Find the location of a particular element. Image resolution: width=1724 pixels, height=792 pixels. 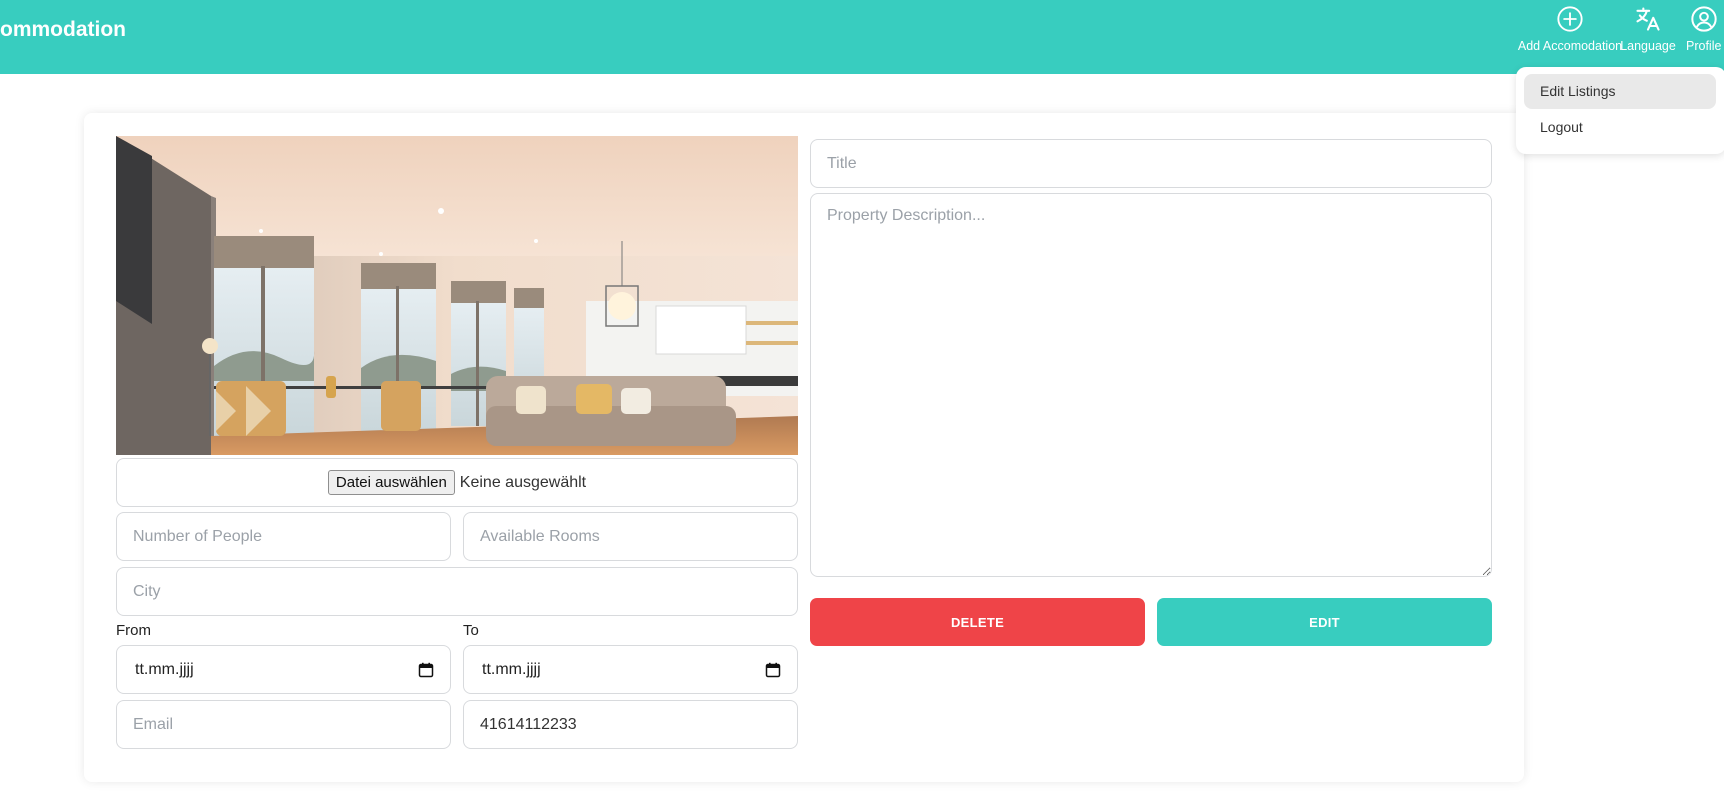

image-upload-field: Datei auswählen Keine ausgewählt is located at coordinates (457, 482).